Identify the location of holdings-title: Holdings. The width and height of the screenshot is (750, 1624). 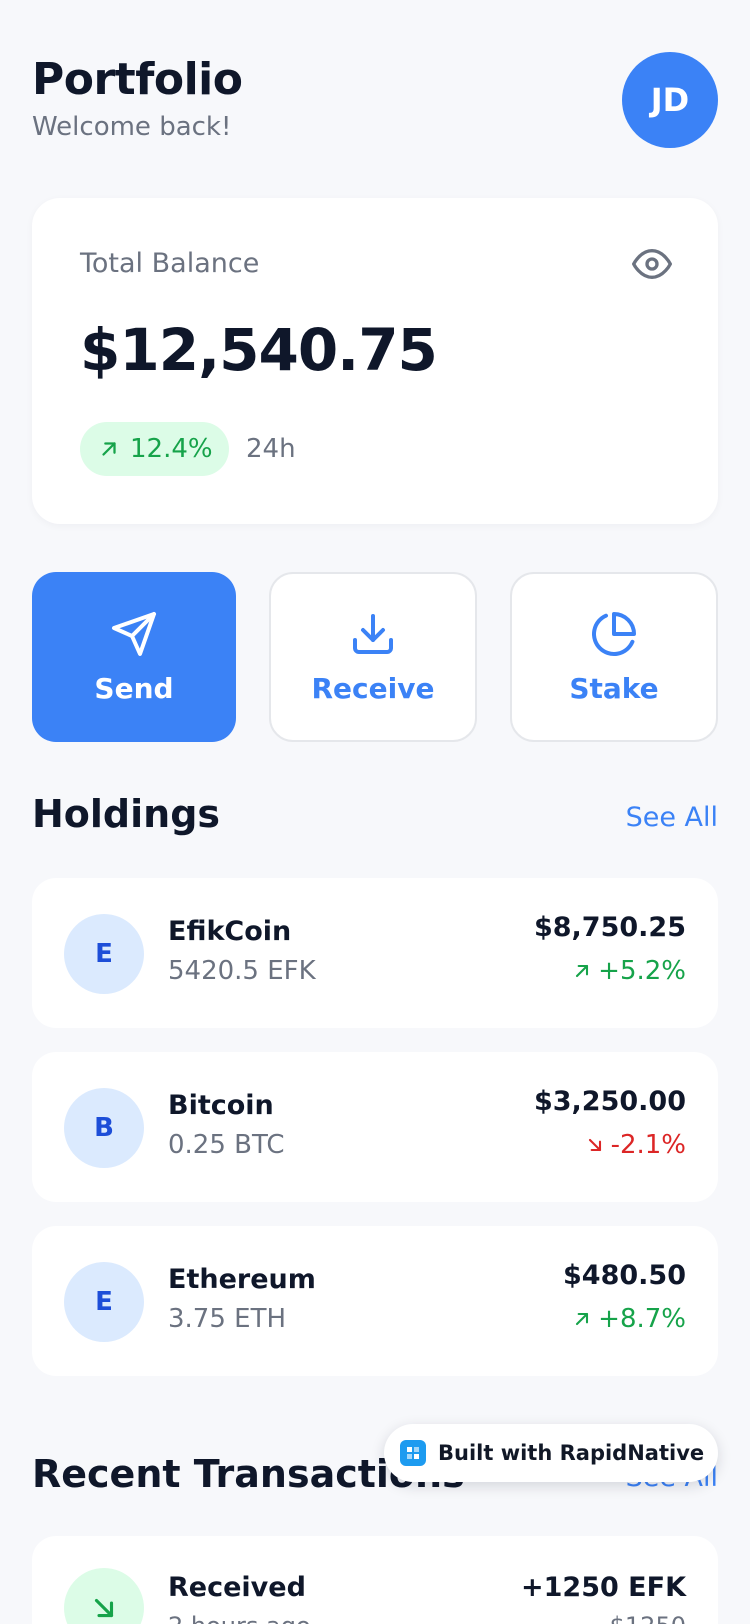
(126, 814).